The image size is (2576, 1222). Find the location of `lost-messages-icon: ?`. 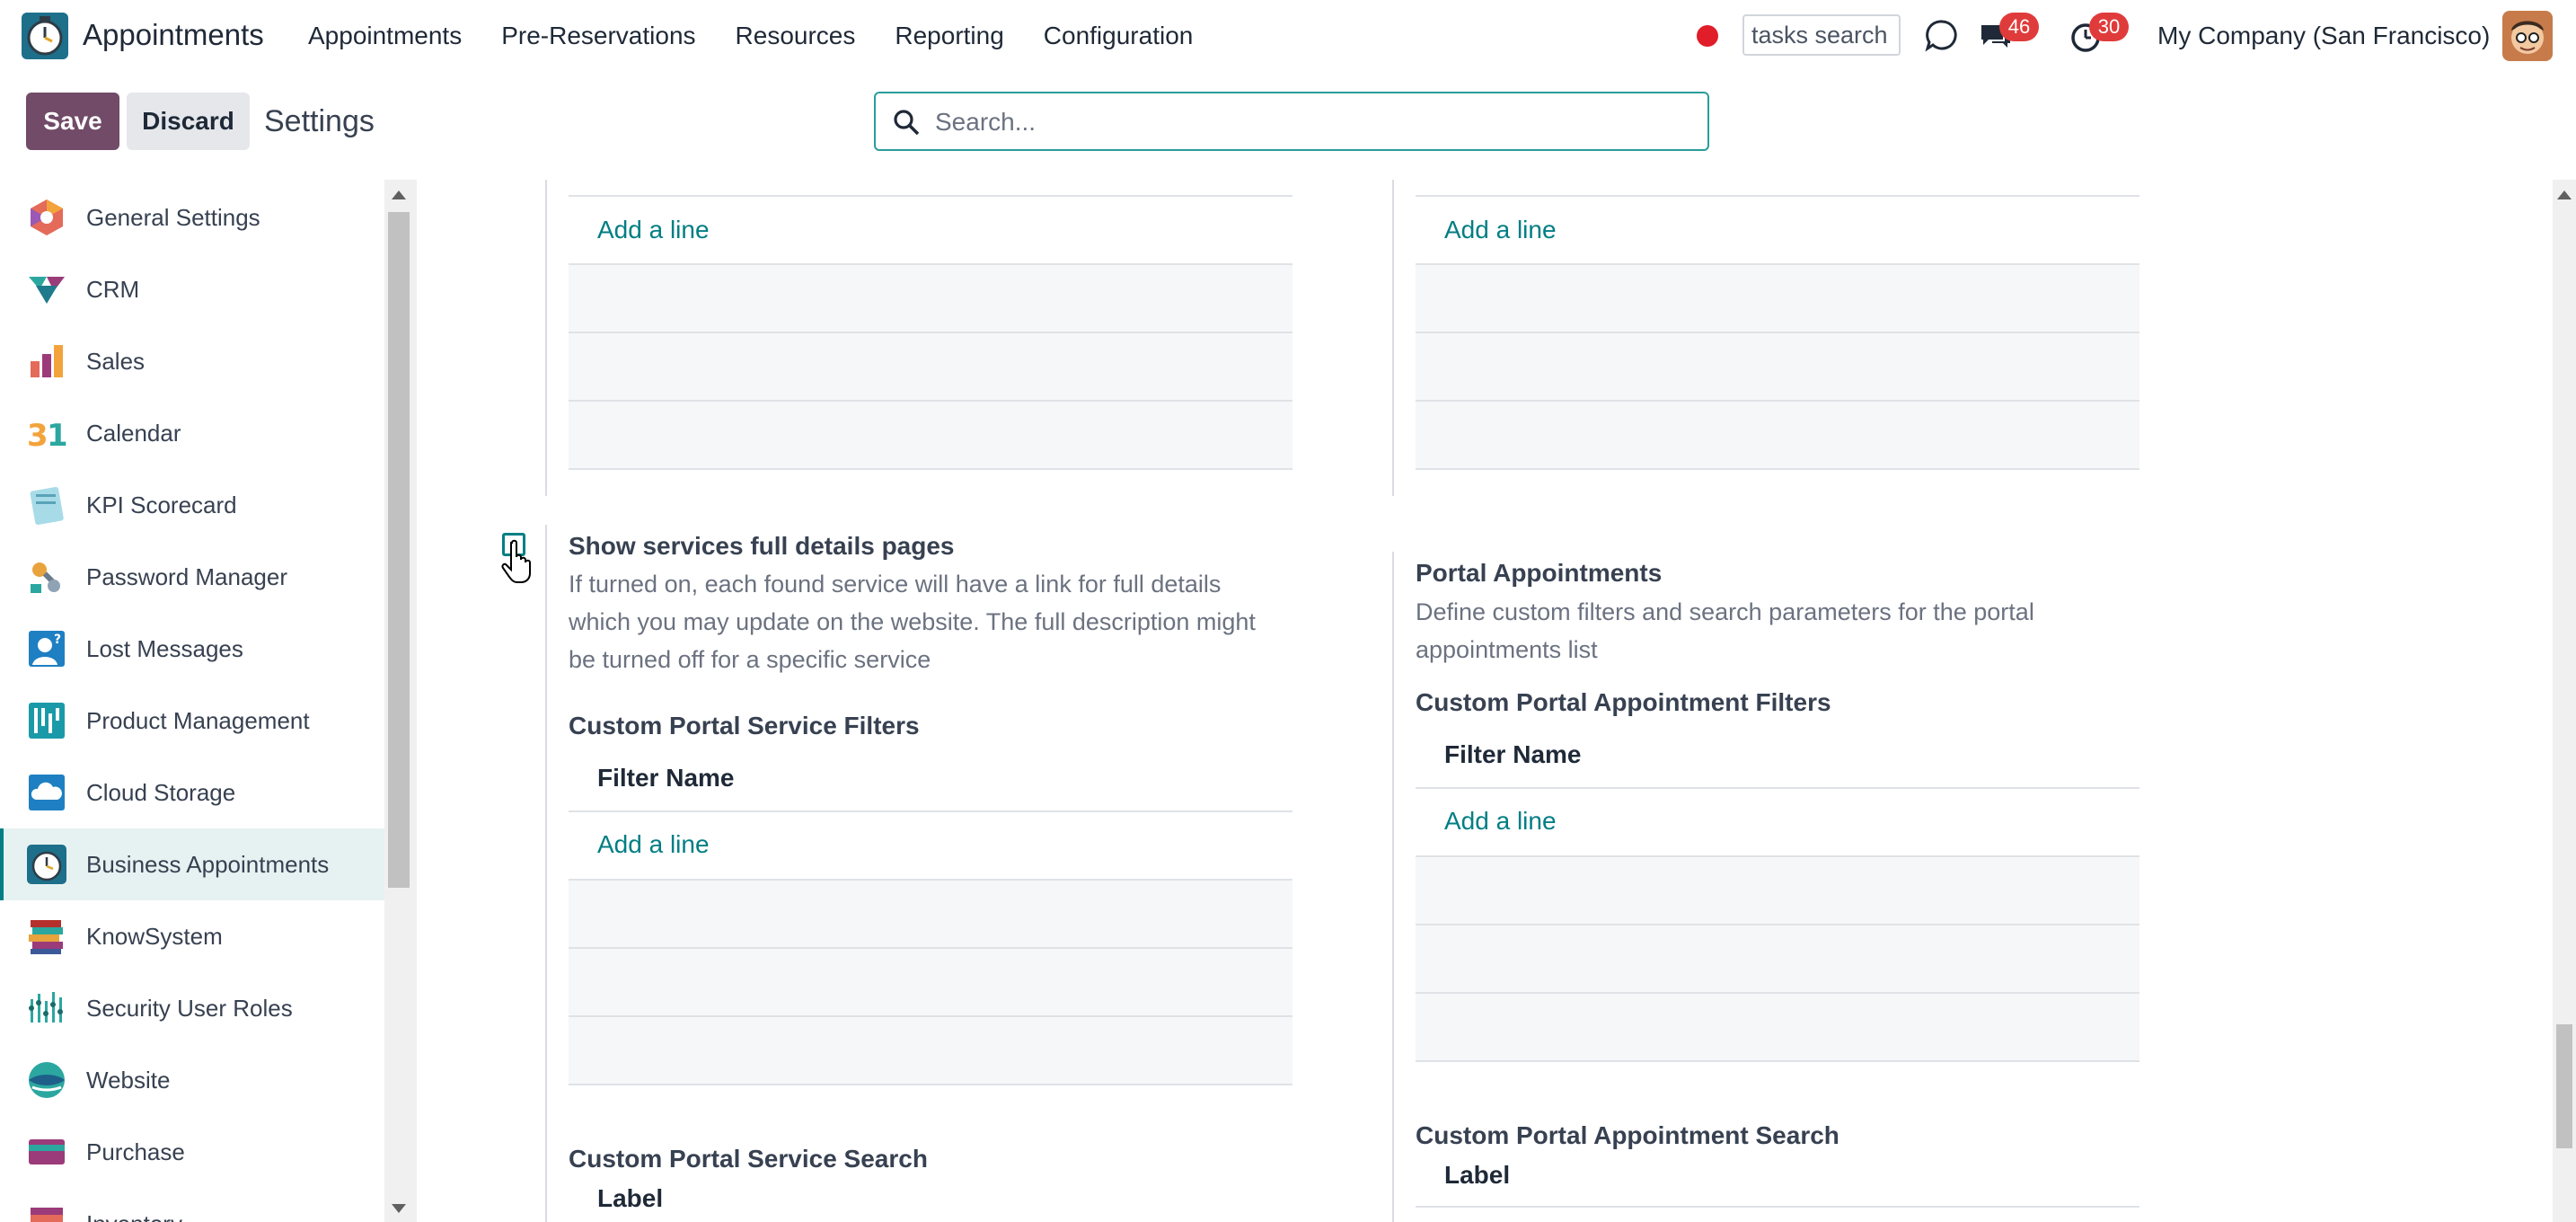

lost-messages-icon: ? is located at coordinates (47, 649).